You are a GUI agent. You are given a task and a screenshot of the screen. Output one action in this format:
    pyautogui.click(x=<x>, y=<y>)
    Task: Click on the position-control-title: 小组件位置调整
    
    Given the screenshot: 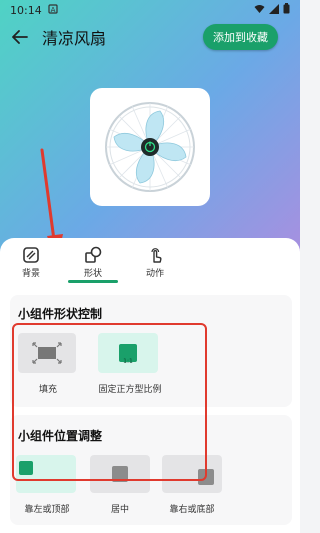 What is the action you would take?
    pyautogui.click(x=60, y=436)
    